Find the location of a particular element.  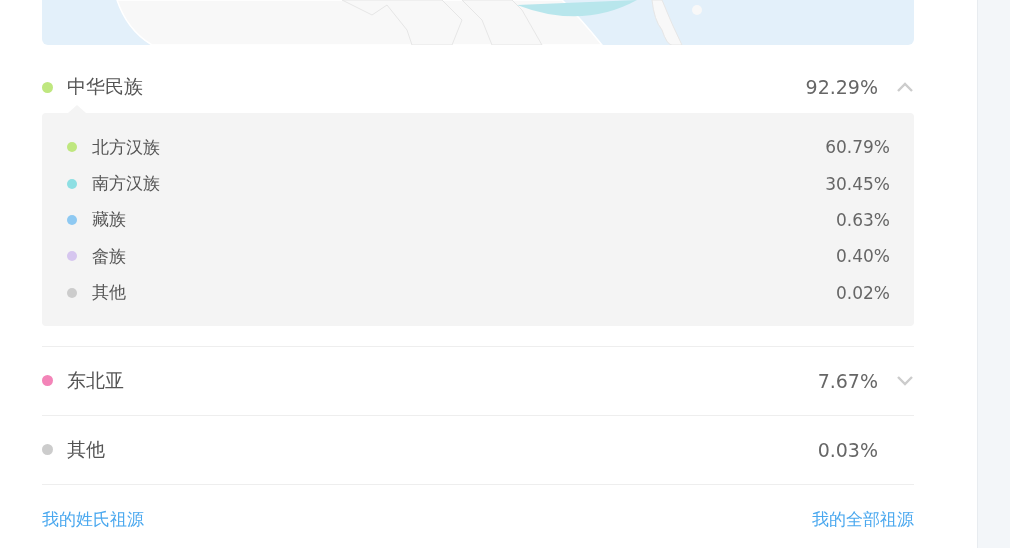

group-name: 中华民族 is located at coordinates (105, 86).